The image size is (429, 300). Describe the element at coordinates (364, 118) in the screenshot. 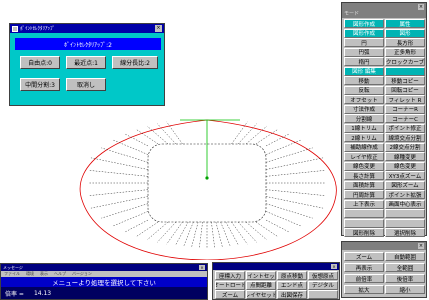

I see `palette-button: 分割線` at that location.